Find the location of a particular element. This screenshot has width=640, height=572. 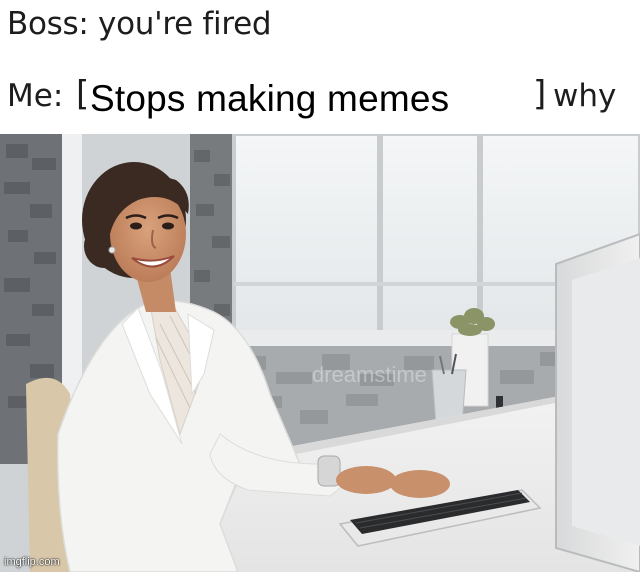

overlay-caption: Stops making memes is located at coordinates (270, 98).